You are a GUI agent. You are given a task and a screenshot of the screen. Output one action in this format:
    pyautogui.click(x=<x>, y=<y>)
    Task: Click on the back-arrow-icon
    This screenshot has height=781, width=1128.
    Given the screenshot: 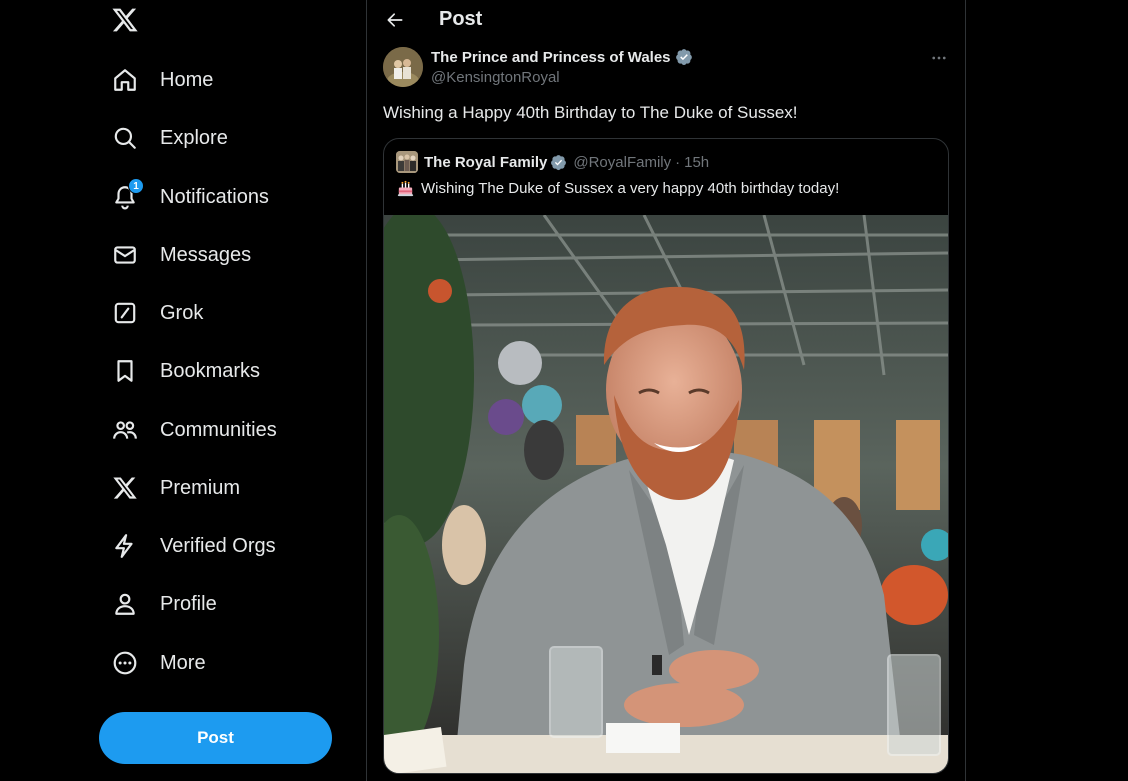 What is the action you would take?
    pyautogui.click(x=395, y=20)
    